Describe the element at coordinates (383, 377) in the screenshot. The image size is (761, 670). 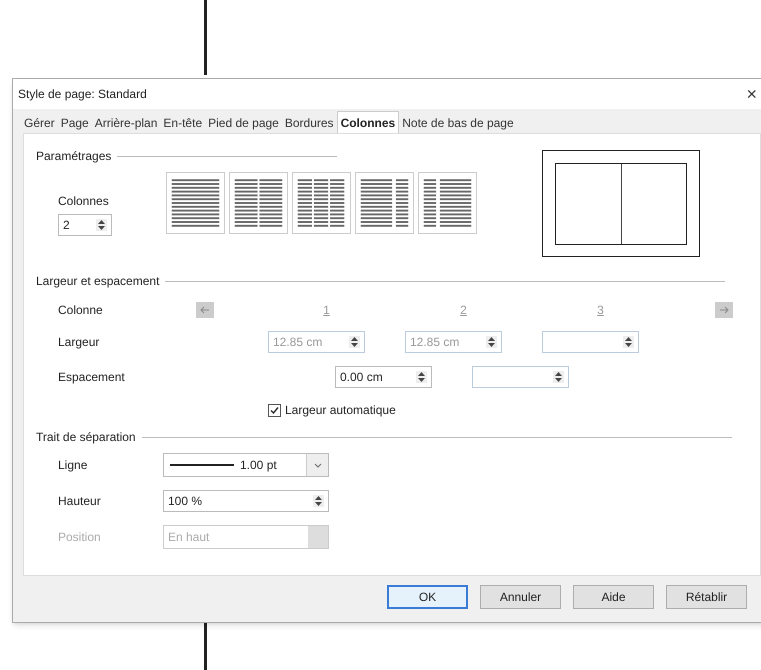
I see `spin-field: 0.00 cm` at that location.